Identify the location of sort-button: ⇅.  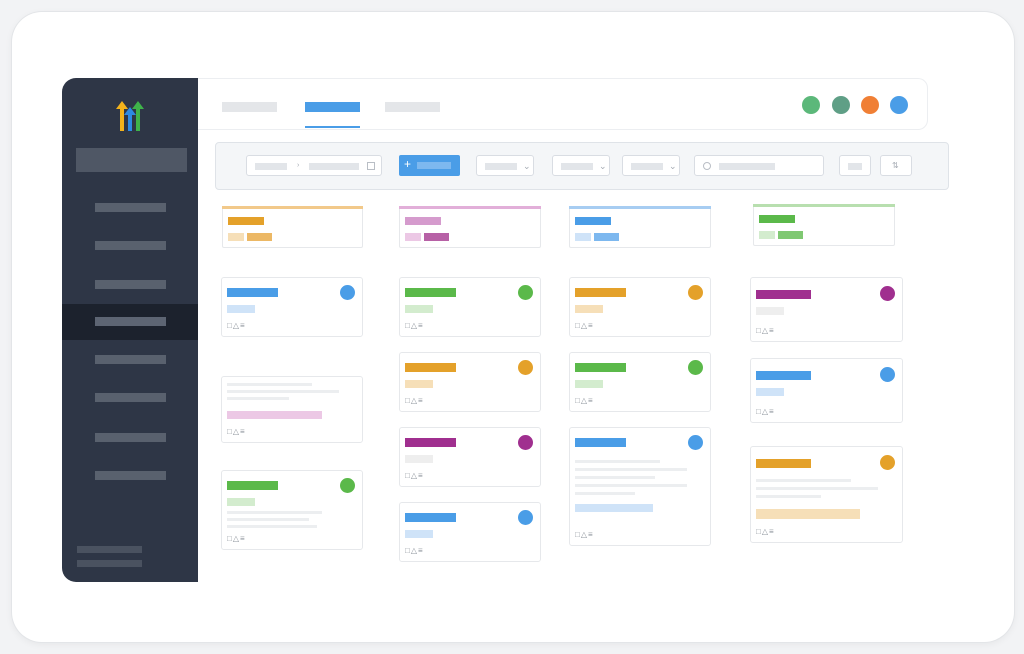
(896, 165).